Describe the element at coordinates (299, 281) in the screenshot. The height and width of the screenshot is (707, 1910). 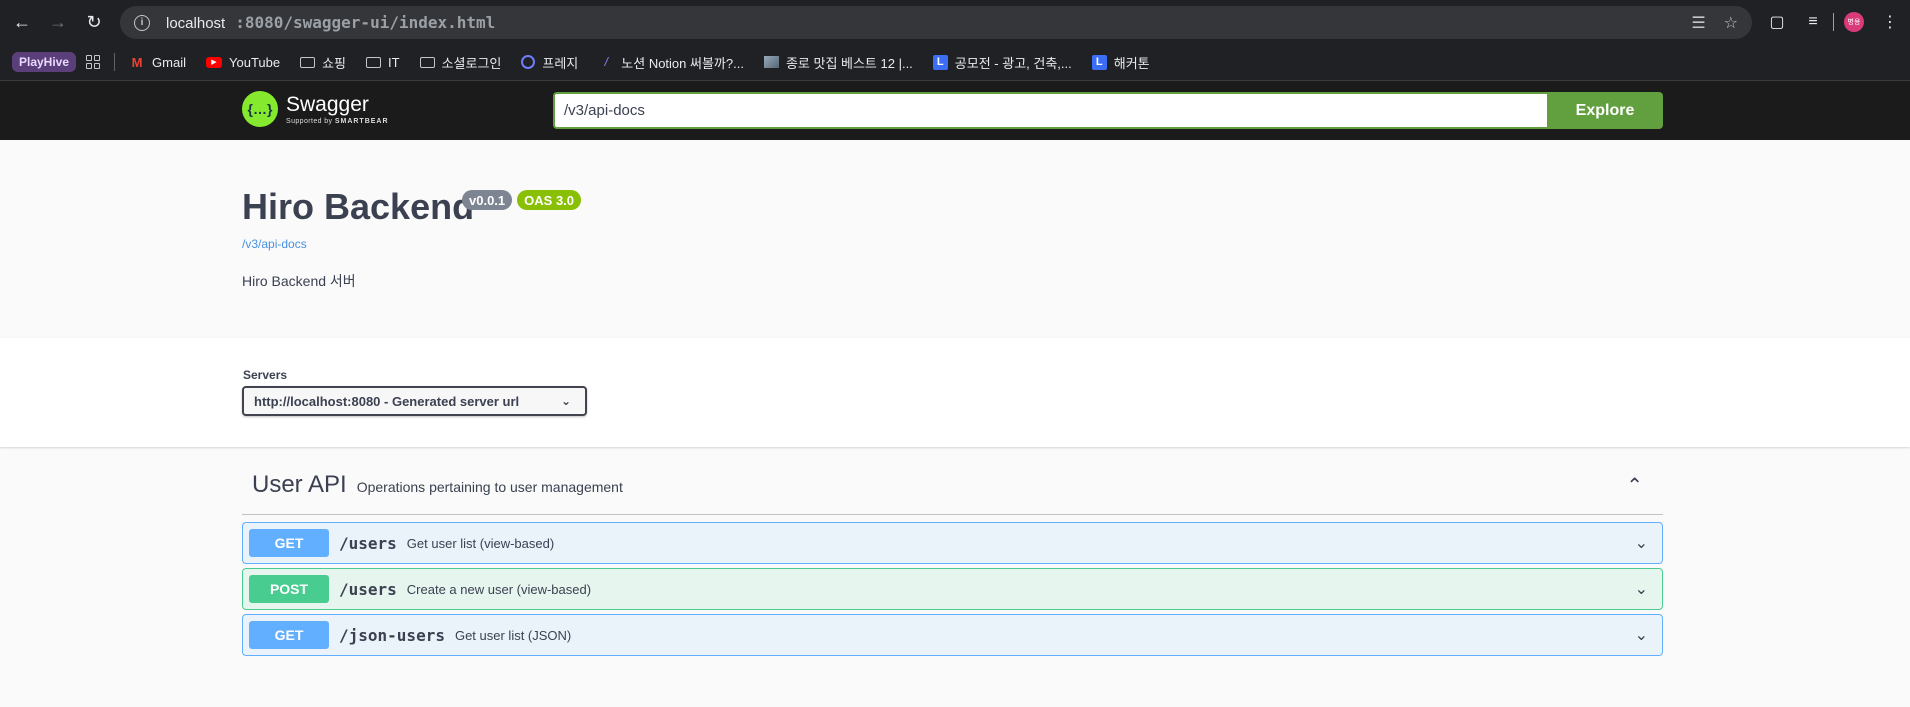
I see `api-description: Hiro Backend 서버` at that location.